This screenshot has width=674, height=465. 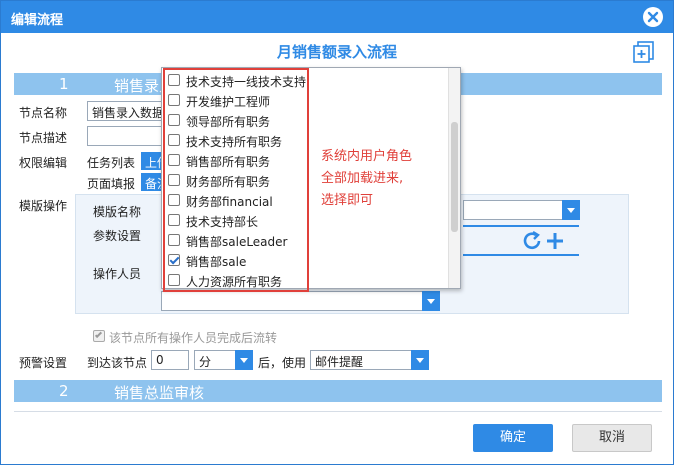 What do you see at coordinates (361, 360) in the screenshot?
I see `warning-method-select: 邮件提醒` at bounding box center [361, 360].